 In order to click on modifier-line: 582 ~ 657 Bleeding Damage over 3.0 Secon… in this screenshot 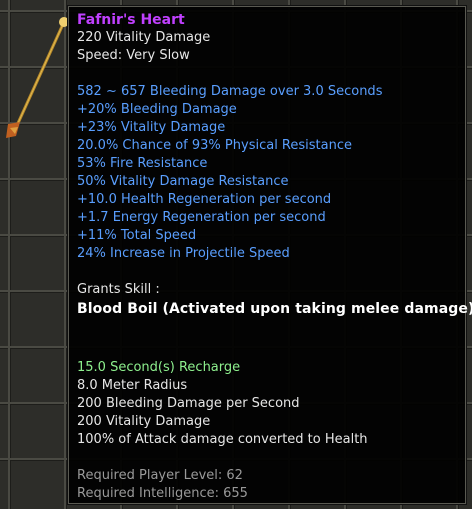, I will do `click(230, 91)`.